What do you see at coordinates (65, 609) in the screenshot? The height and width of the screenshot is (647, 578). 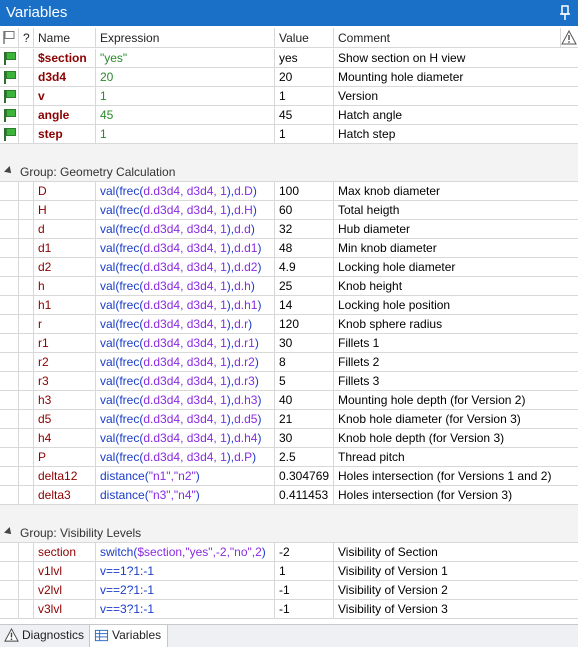 I see `variable-name: v3lvl` at bounding box center [65, 609].